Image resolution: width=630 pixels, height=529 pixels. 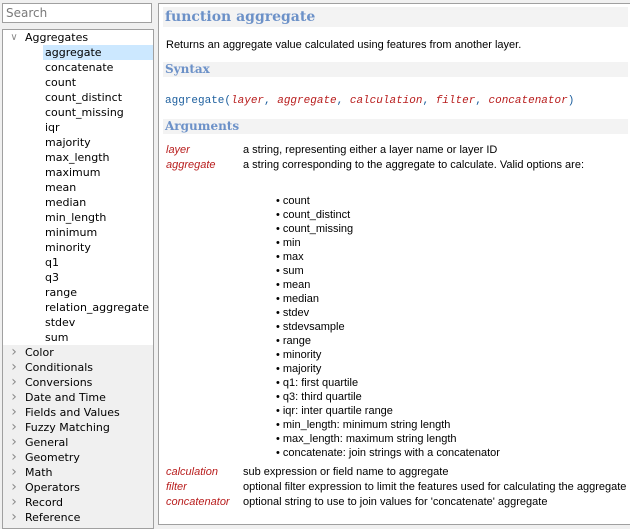 I want to click on tree-group-label: Reference, so click(x=53, y=517).